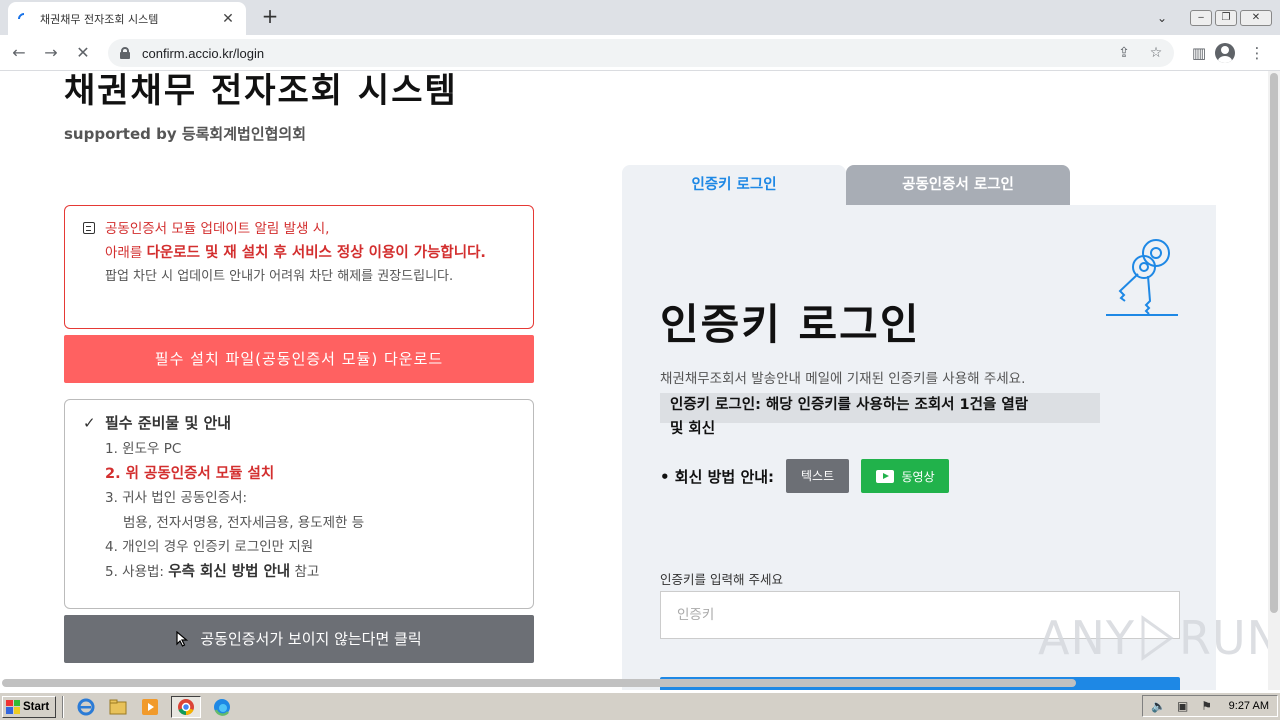 This screenshot has height=720, width=1280. I want to click on horizontal-scroll-thumb, so click(539, 683).